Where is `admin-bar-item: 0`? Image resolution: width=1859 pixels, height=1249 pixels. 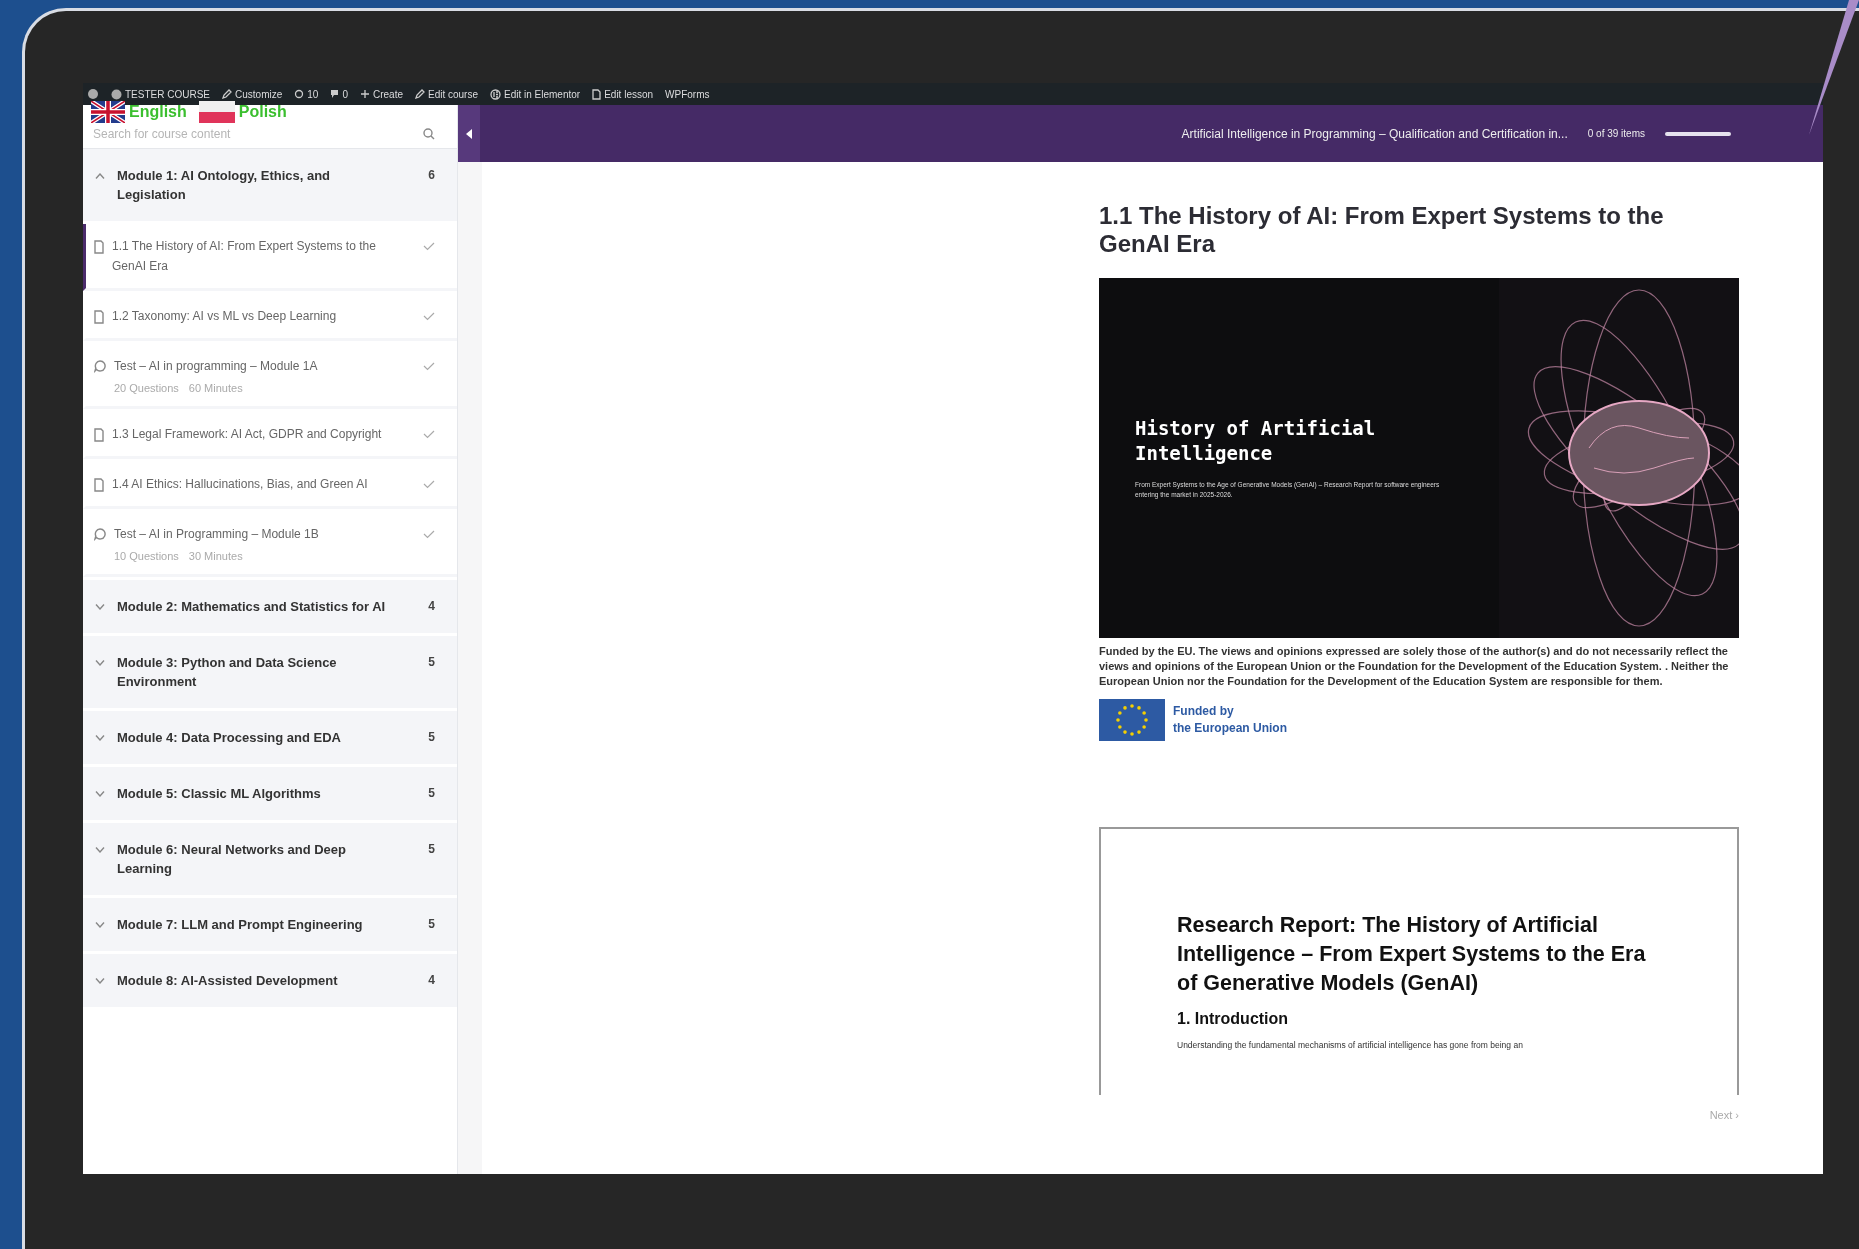 admin-bar-item: 0 is located at coordinates (339, 94).